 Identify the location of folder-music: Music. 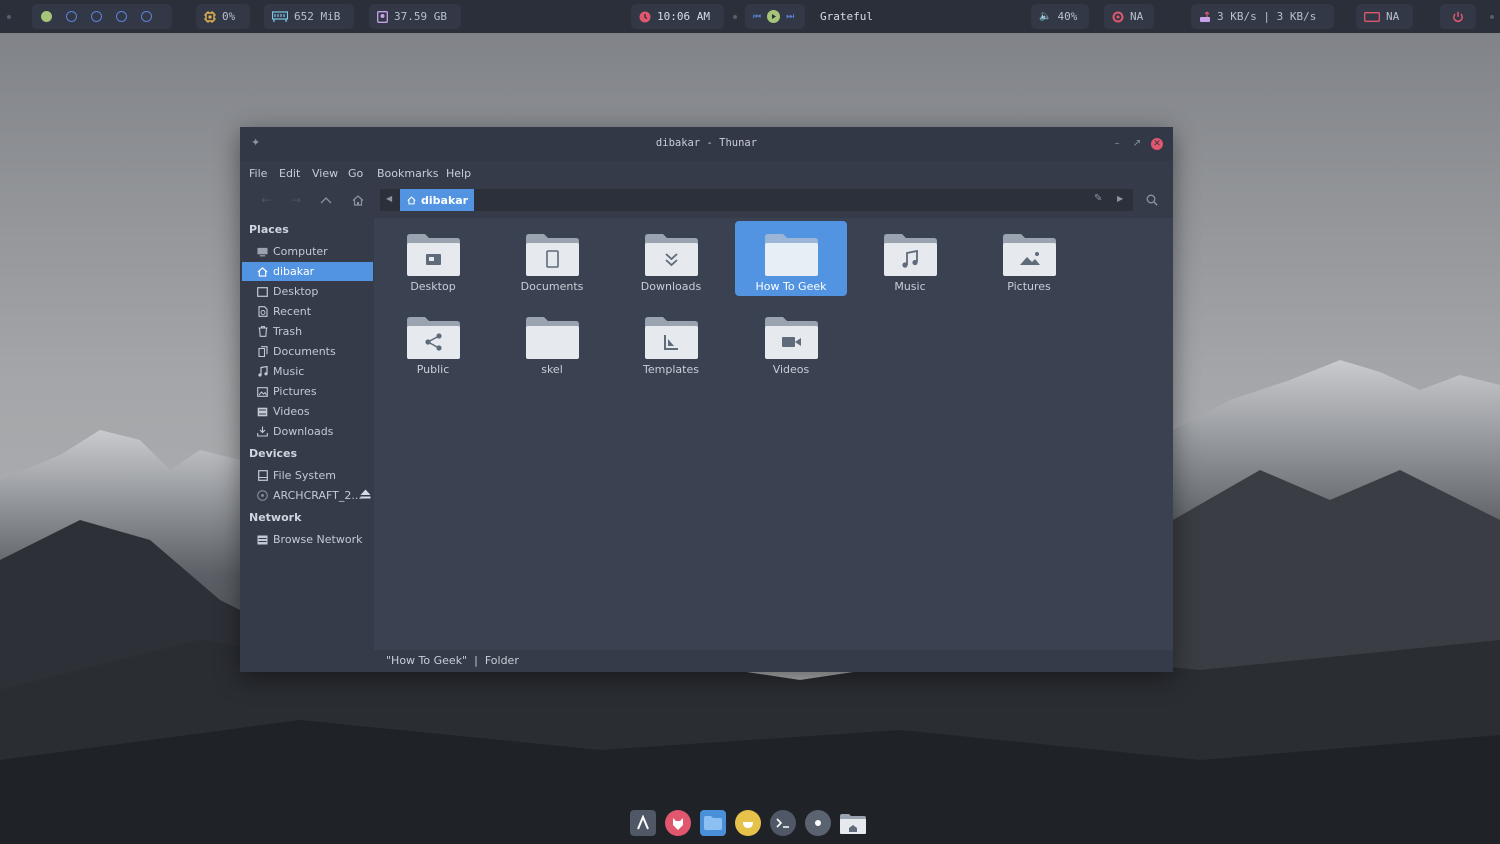
(910, 258).